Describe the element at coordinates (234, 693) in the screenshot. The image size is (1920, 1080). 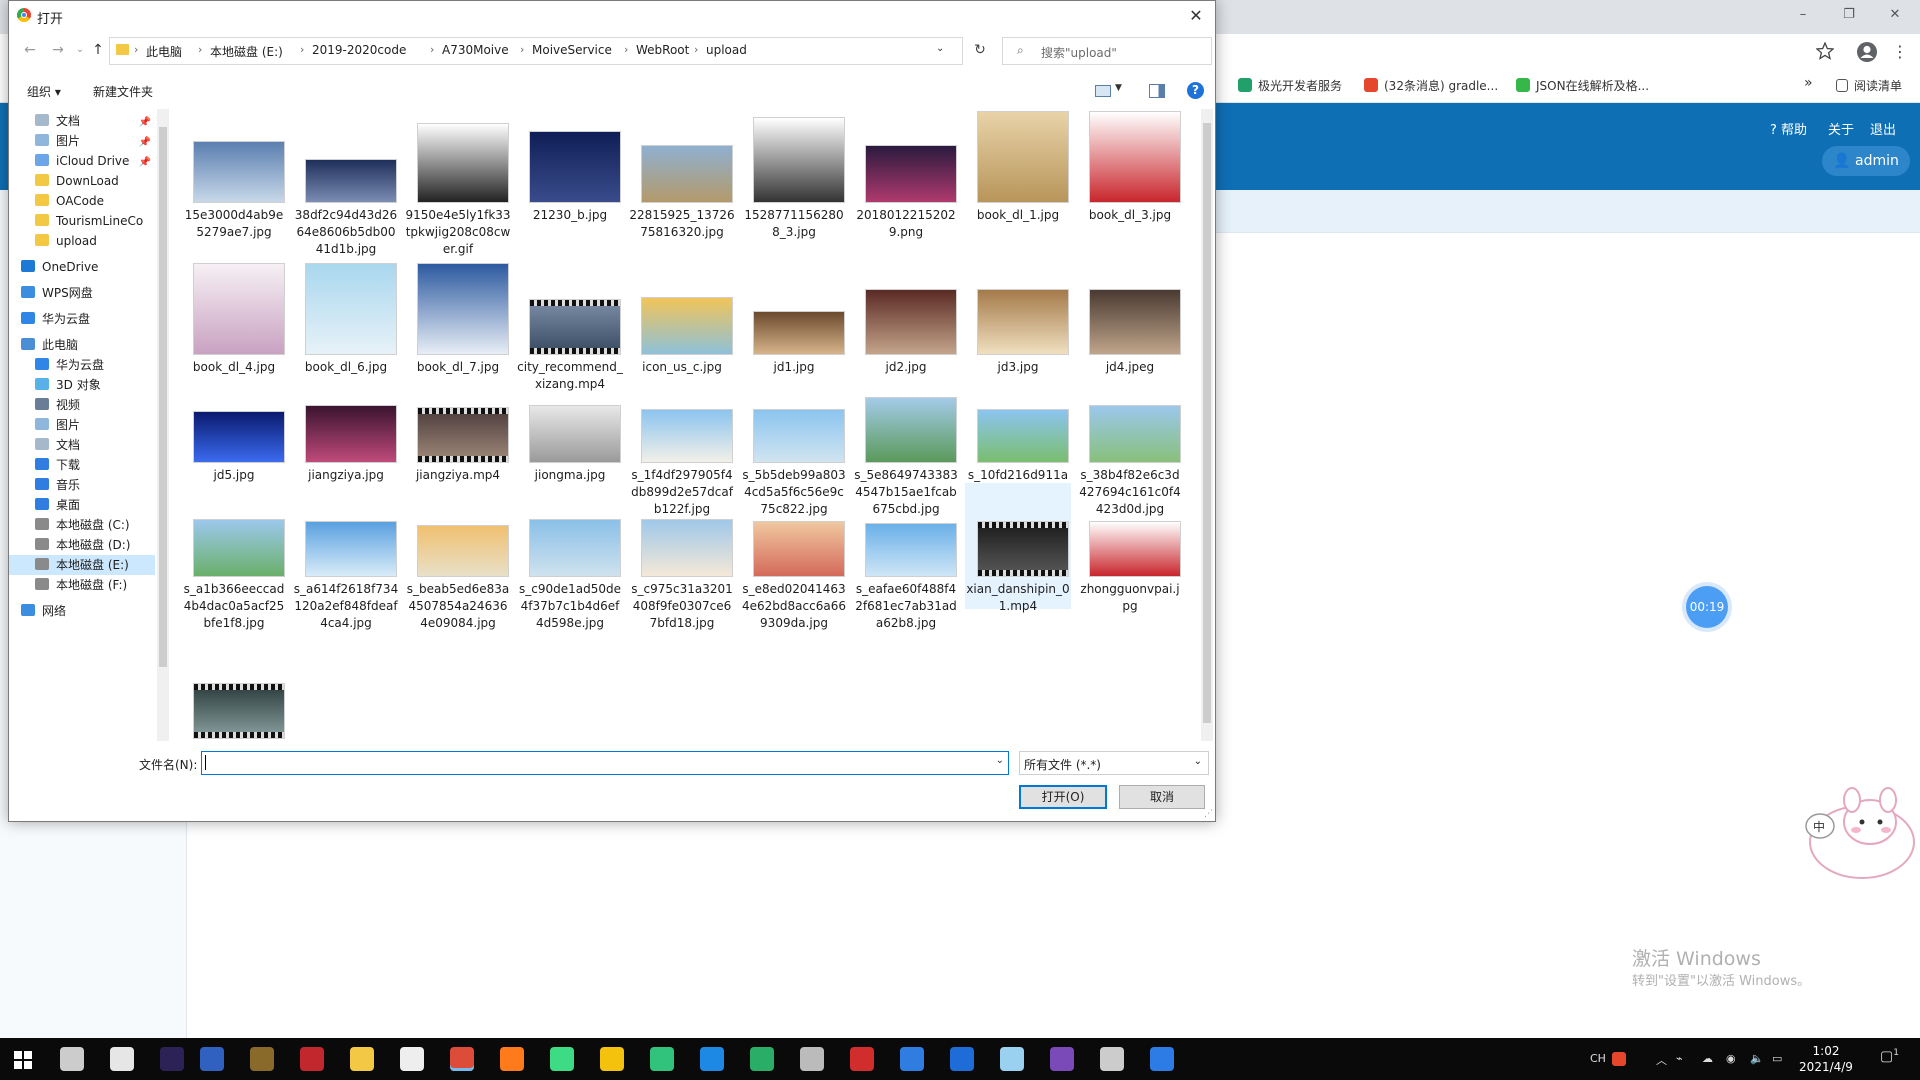
I see `file-item: zhongguonvpai.mp4` at that location.